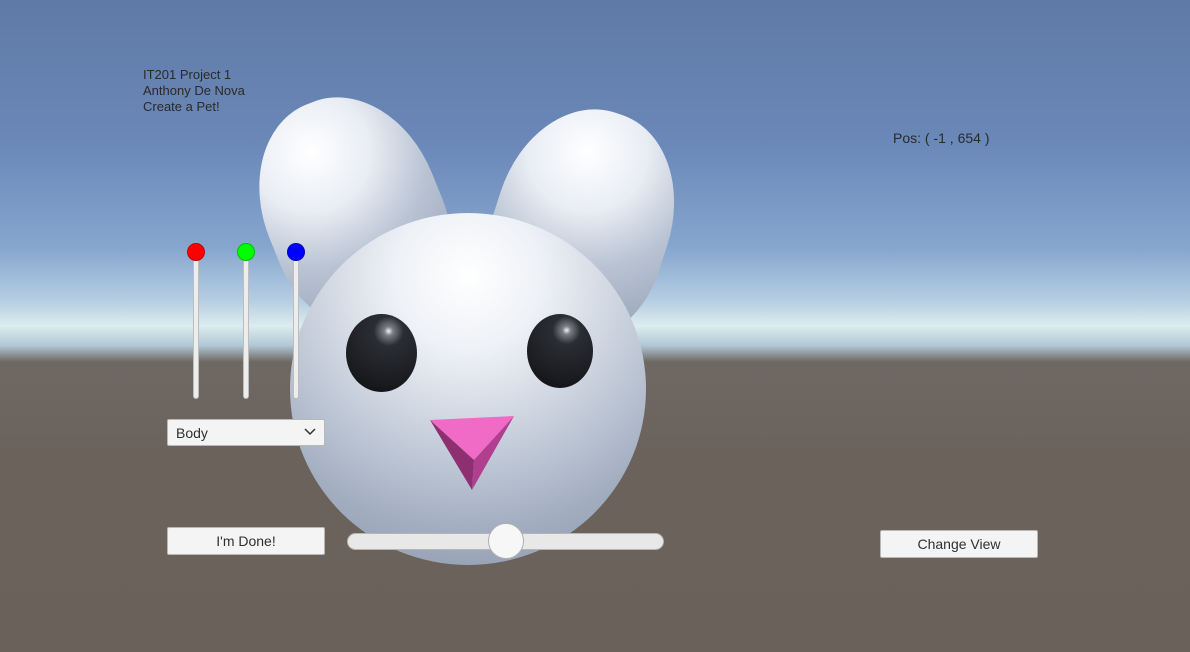  I want to click on author-name: Anthony De Nova, so click(194, 90).